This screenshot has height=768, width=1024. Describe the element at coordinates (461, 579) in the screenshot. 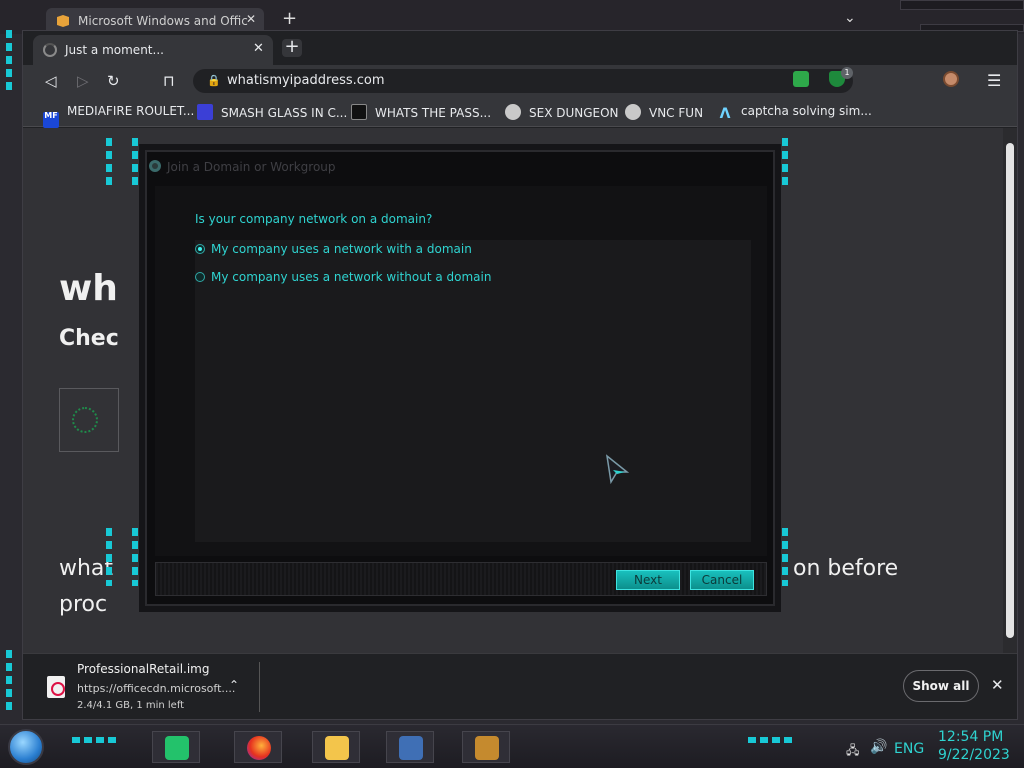

I see `dialog-footer: Next Cancel` at that location.